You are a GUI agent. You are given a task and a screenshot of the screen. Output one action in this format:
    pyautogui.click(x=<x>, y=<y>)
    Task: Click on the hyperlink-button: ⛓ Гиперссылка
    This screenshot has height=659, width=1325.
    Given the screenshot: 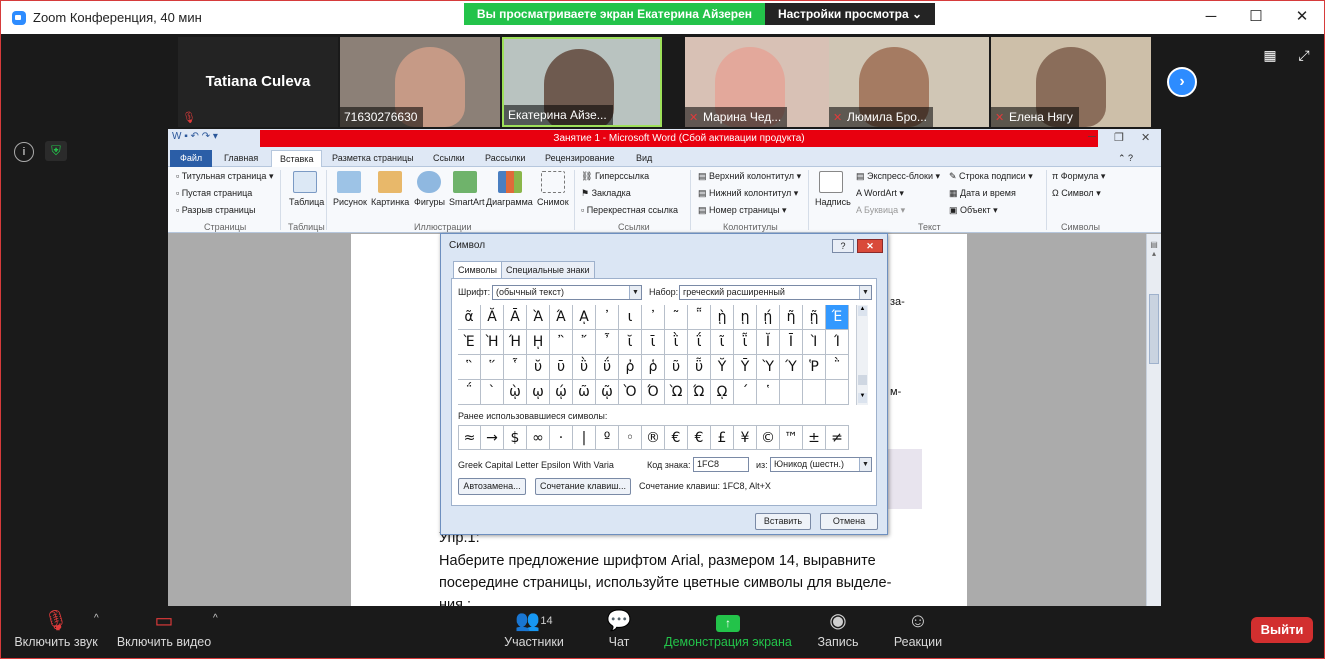 What is the action you would take?
    pyautogui.click(x=615, y=176)
    